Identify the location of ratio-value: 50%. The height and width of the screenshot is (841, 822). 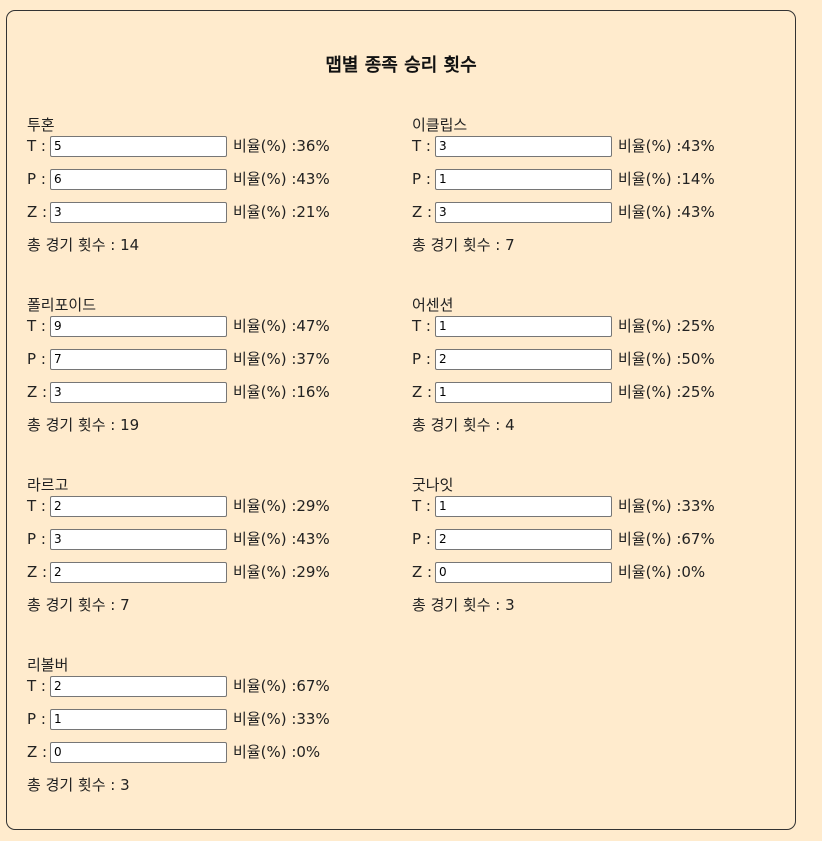
(698, 359).